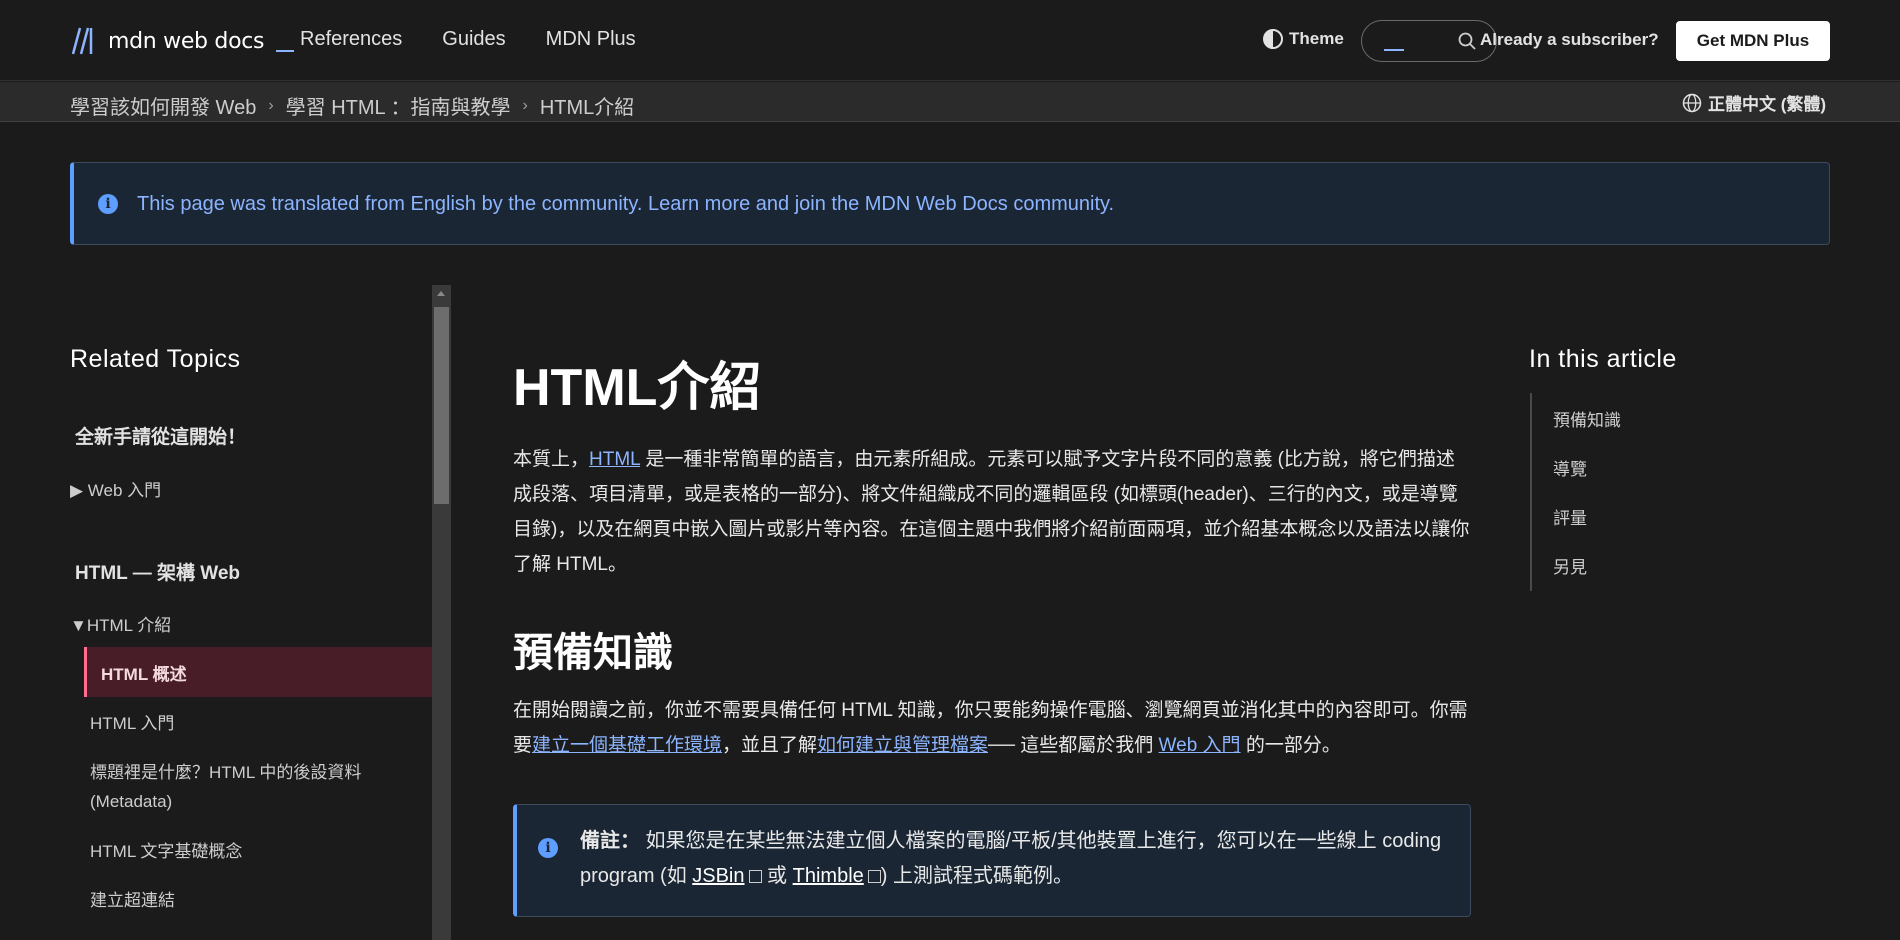 This screenshot has height=940, width=1900. Describe the element at coordinates (158, 573) in the screenshot. I see `sidebar-heading-html: HTML — 架構 Web` at that location.